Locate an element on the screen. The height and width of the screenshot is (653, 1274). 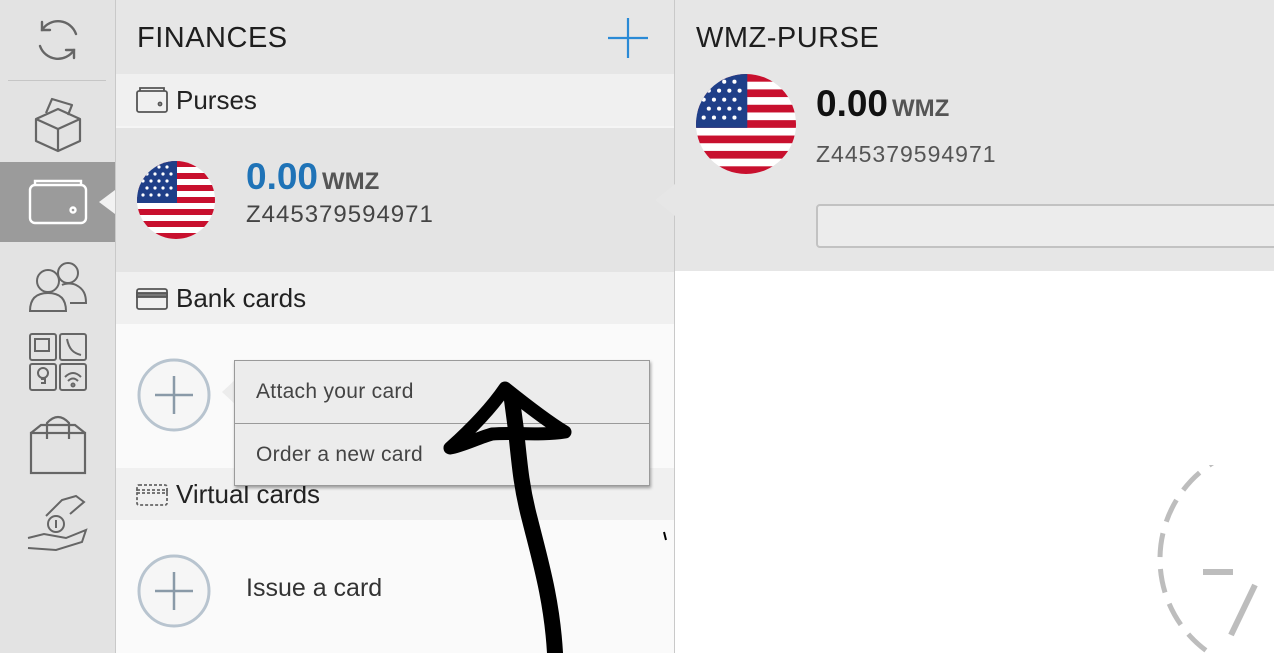
sidebar-item-payments is located at coordinates (57, 522).